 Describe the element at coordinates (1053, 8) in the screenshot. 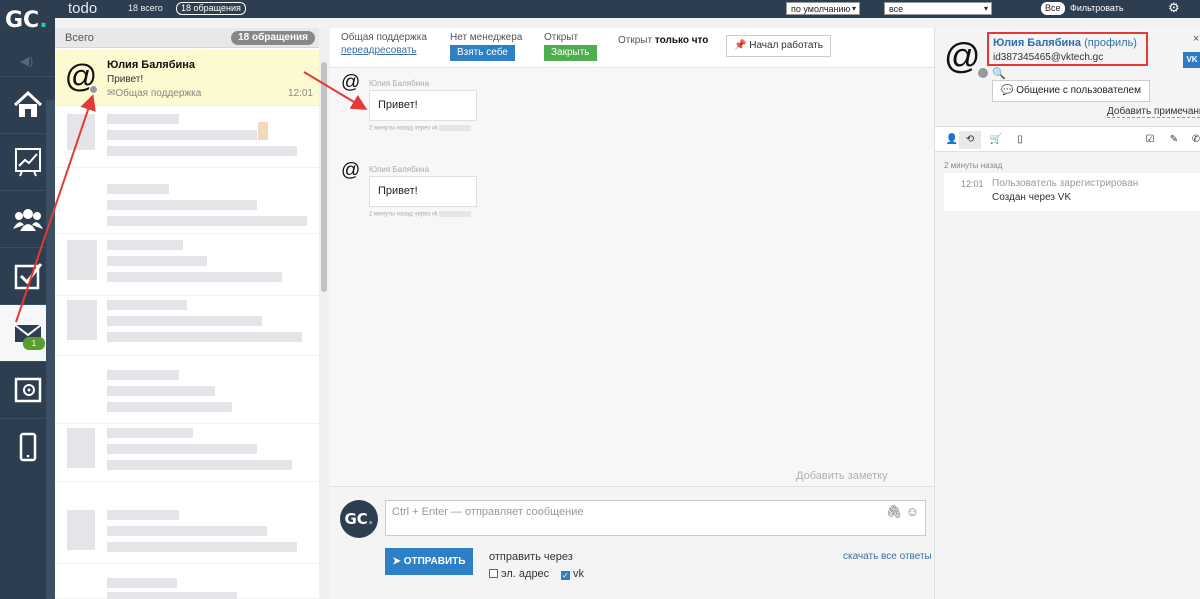

I see `all-button: Все` at that location.